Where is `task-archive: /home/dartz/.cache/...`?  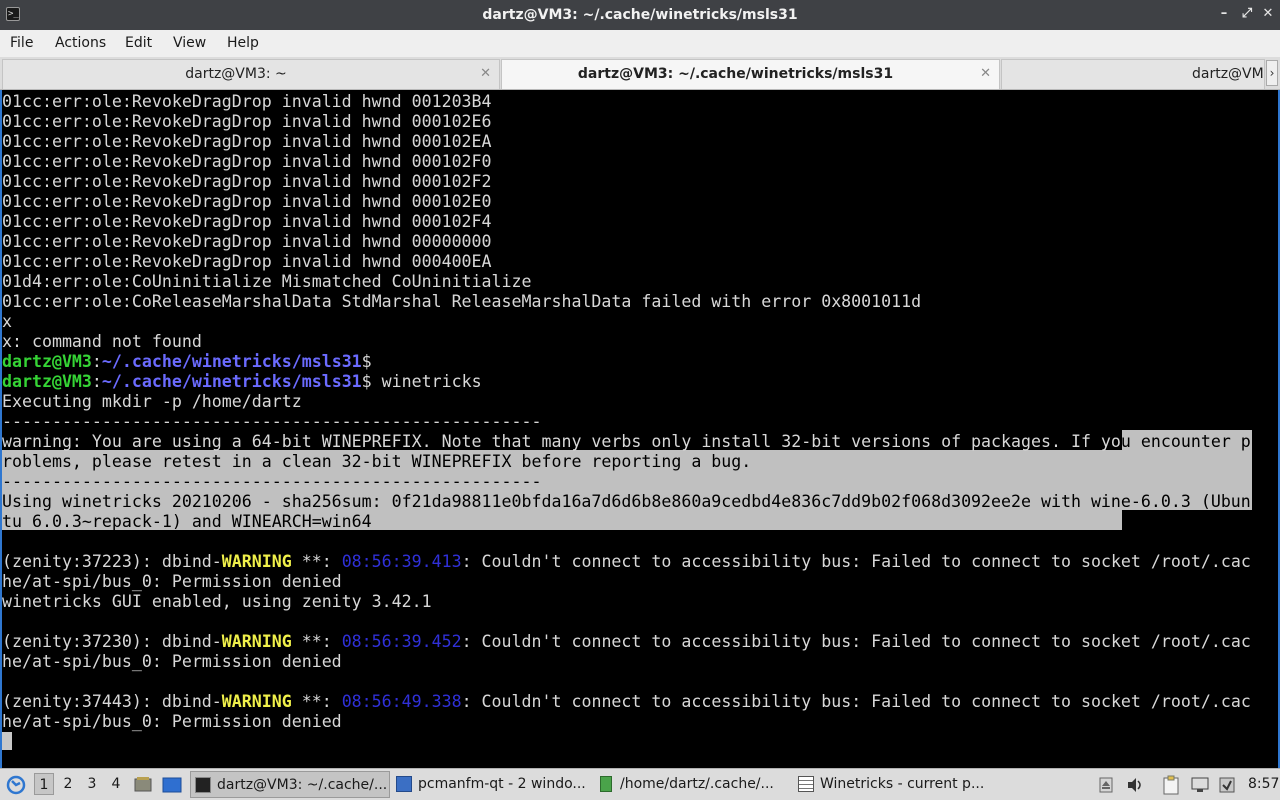
task-archive: /home/dartz/.cache/... is located at coordinates (692, 784).